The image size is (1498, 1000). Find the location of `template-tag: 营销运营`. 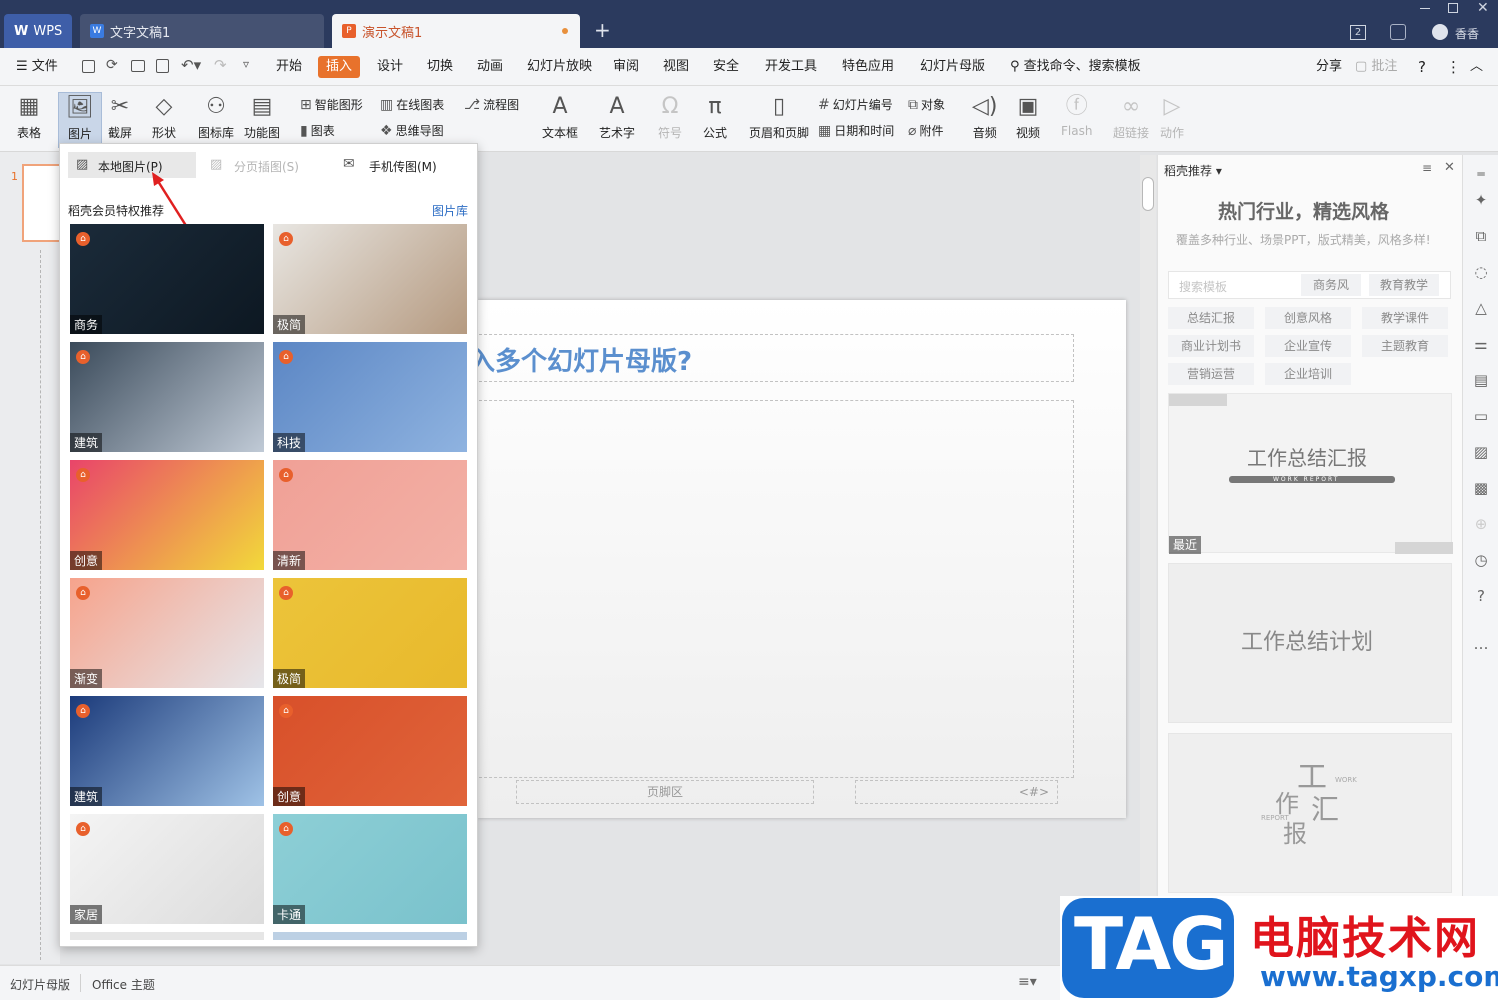

template-tag: 营销运营 is located at coordinates (1211, 374).